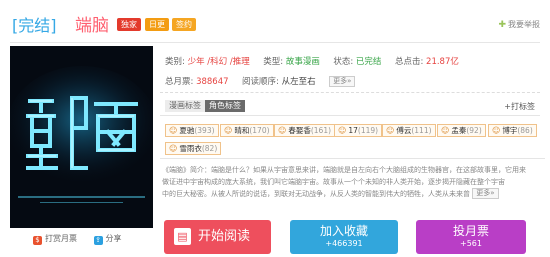 The width and height of the screenshot is (550, 257). I want to click on tag-chip: ☺ 夏驰(393), so click(192, 130).